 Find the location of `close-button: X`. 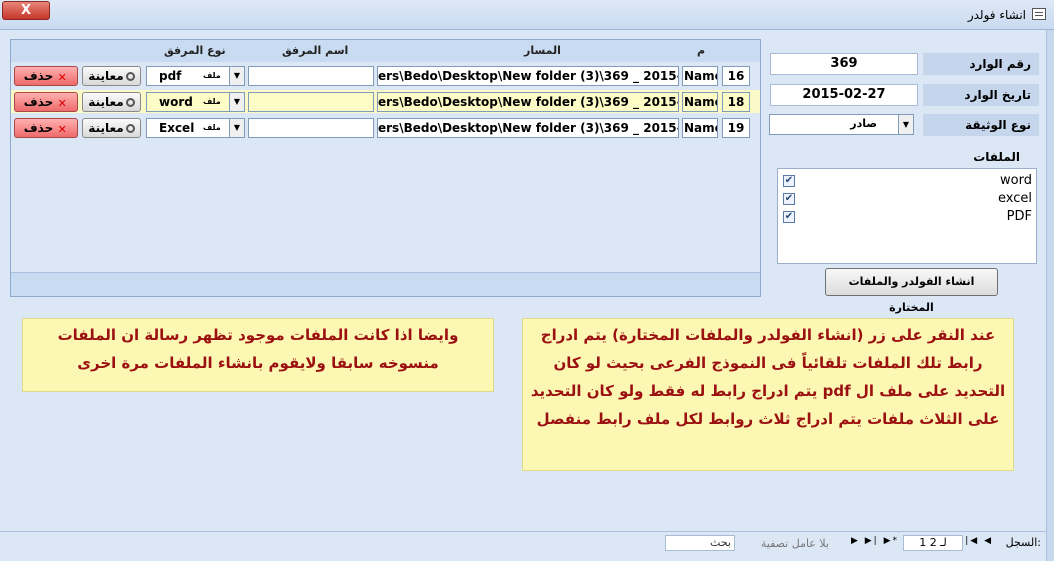

close-button: X is located at coordinates (26, 10).